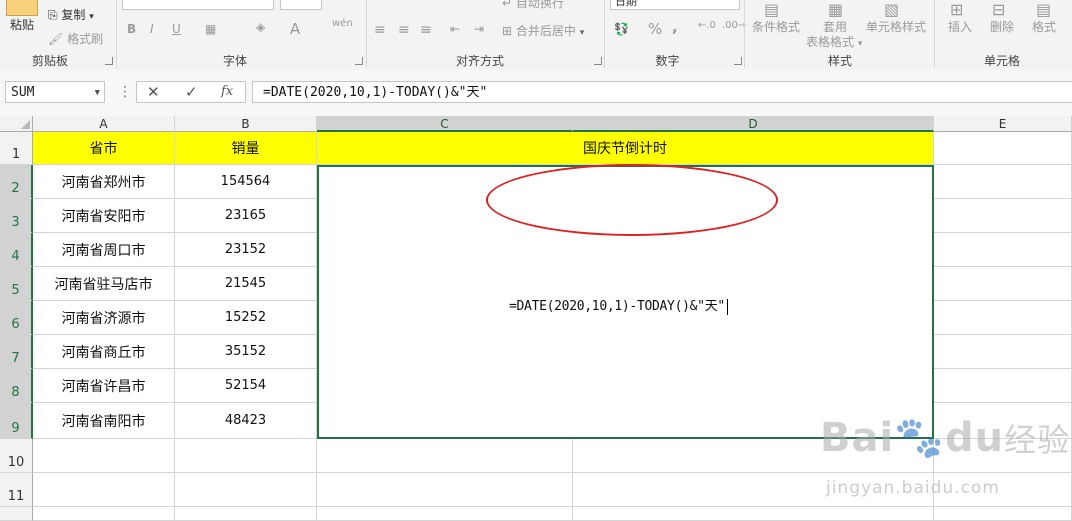 This screenshot has height=521, width=1072. What do you see at coordinates (16, 352) in the screenshot?
I see `row-header: 7` at bounding box center [16, 352].